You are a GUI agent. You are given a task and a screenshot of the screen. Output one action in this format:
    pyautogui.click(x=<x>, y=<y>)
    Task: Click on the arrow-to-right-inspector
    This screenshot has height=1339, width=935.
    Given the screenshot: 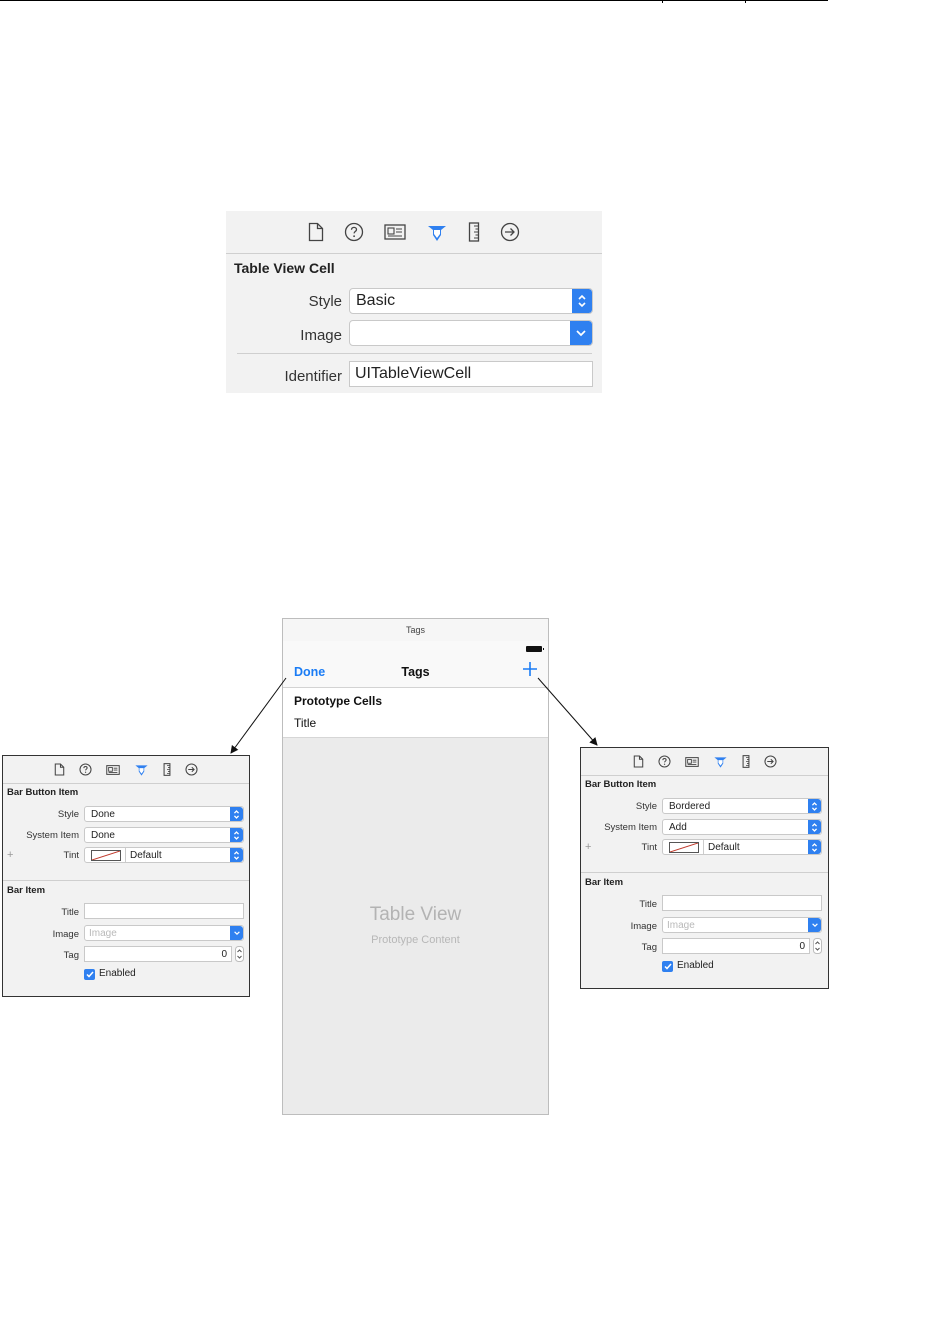 What is the action you would take?
    pyautogui.click(x=567, y=711)
    